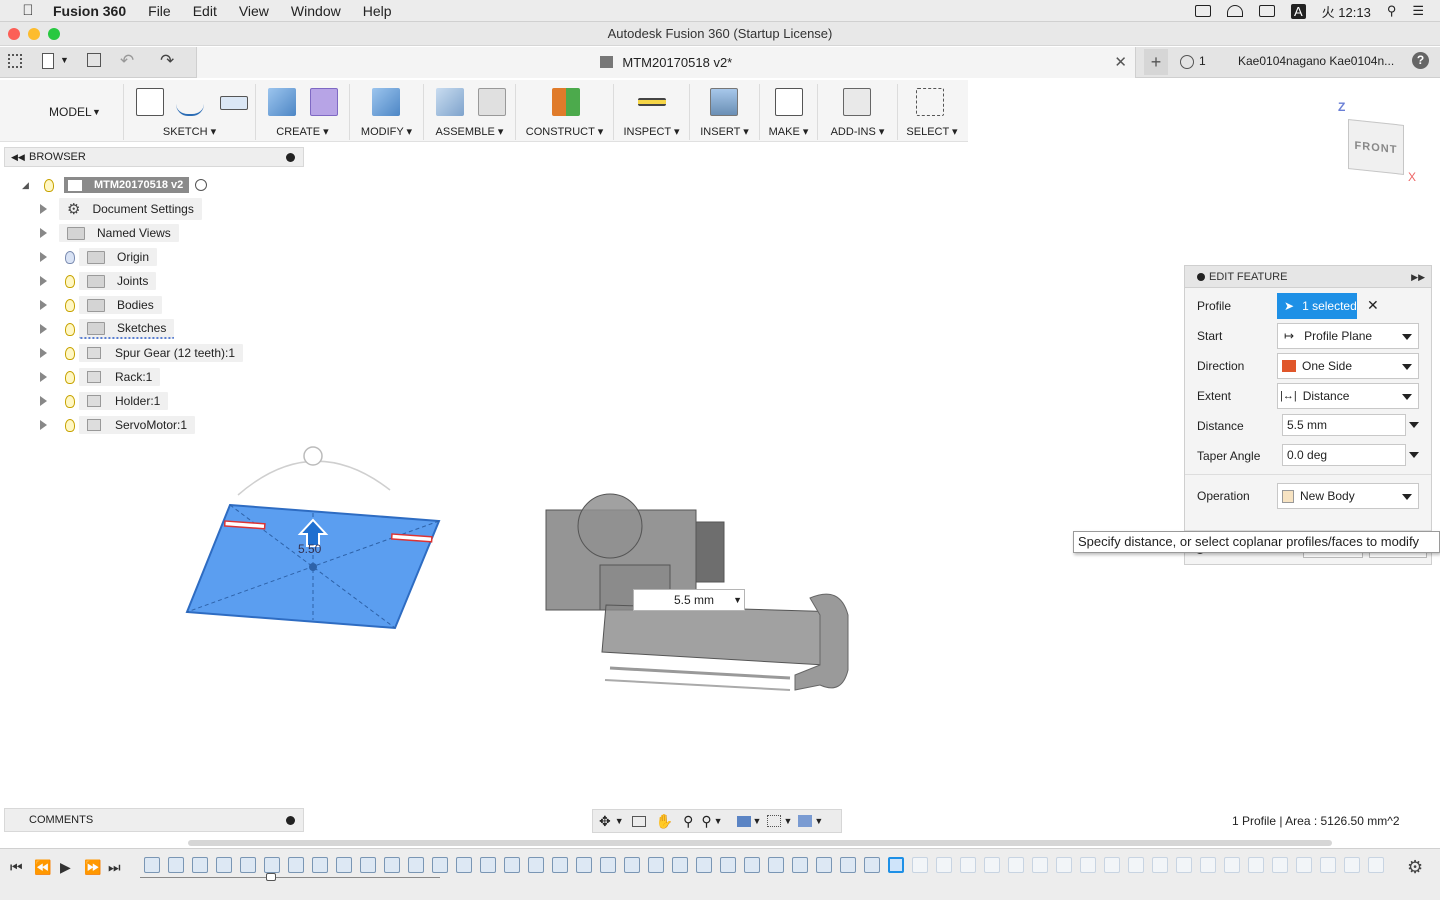 The height and width of the screenshot is (900, 1440). I want to click on browser-root: ◢ MTM20170518 v2, so click(115, 185).